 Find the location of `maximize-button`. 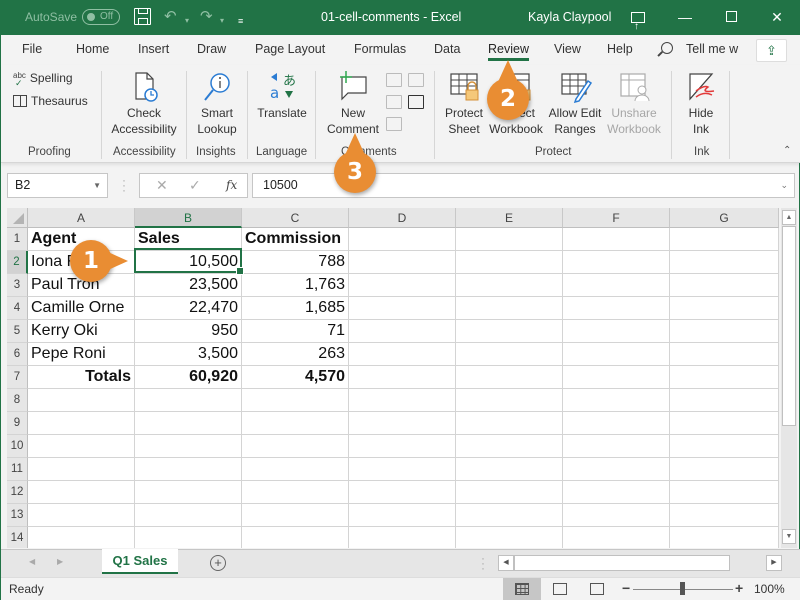

maximize-button is located at coordinates (731, 17).